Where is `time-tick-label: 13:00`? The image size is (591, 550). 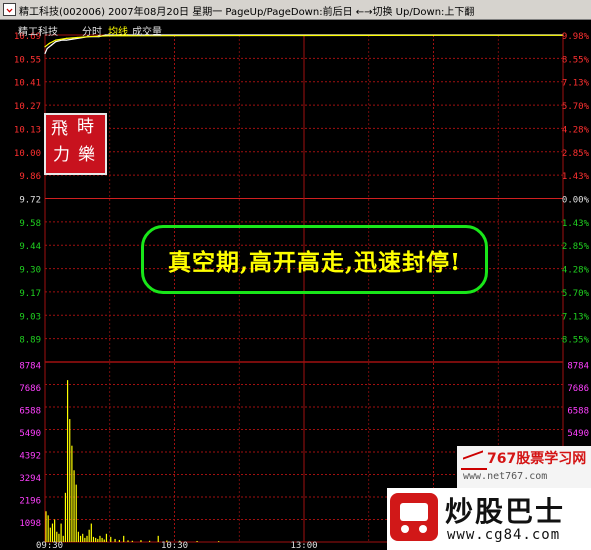 time-tick-label: 13:00 is located at coordinates (303, 545).